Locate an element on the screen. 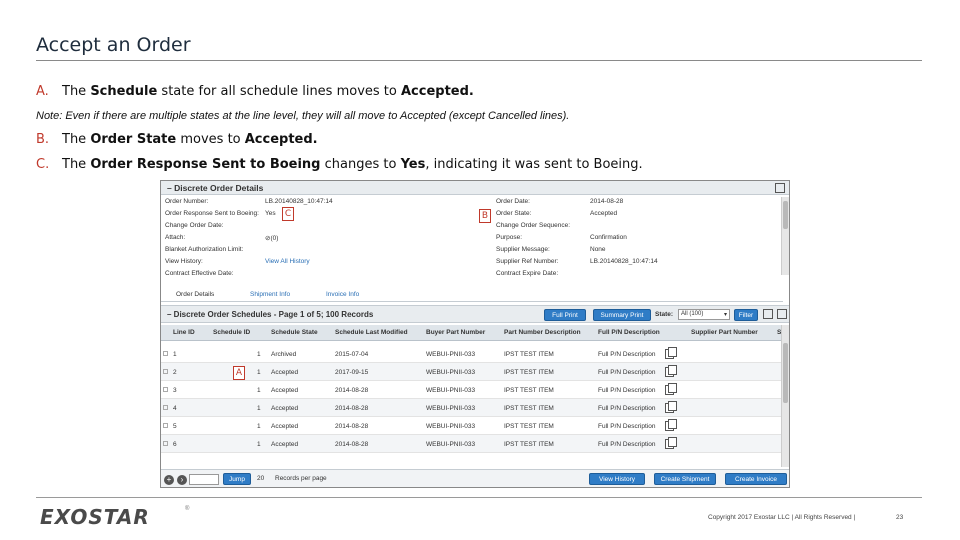  page-jump-input is located at coordinates (204, 479).